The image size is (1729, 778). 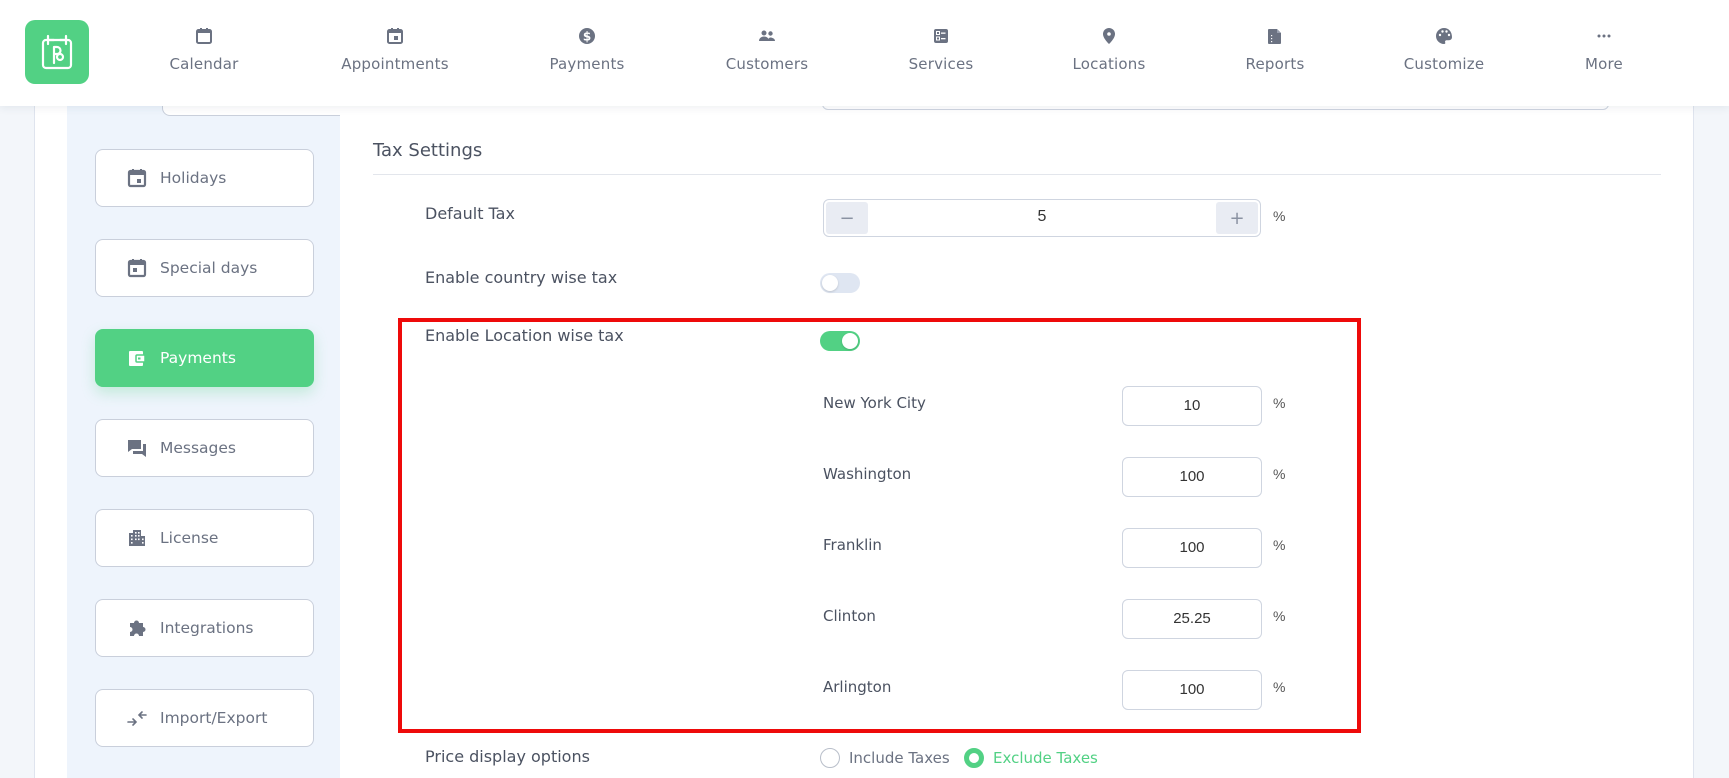 I want to click on nav-services: Services, so click(x=941, y=49).